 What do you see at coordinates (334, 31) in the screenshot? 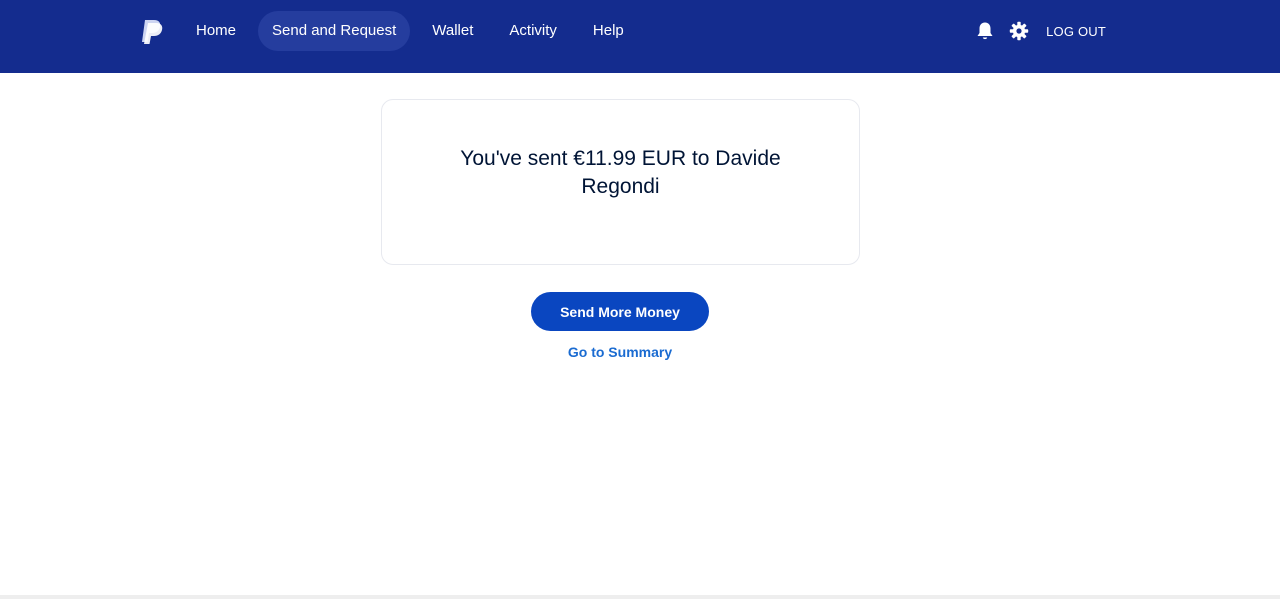
I see `nav-send-and-request: Send and Request` at bounding box center [334, 31].